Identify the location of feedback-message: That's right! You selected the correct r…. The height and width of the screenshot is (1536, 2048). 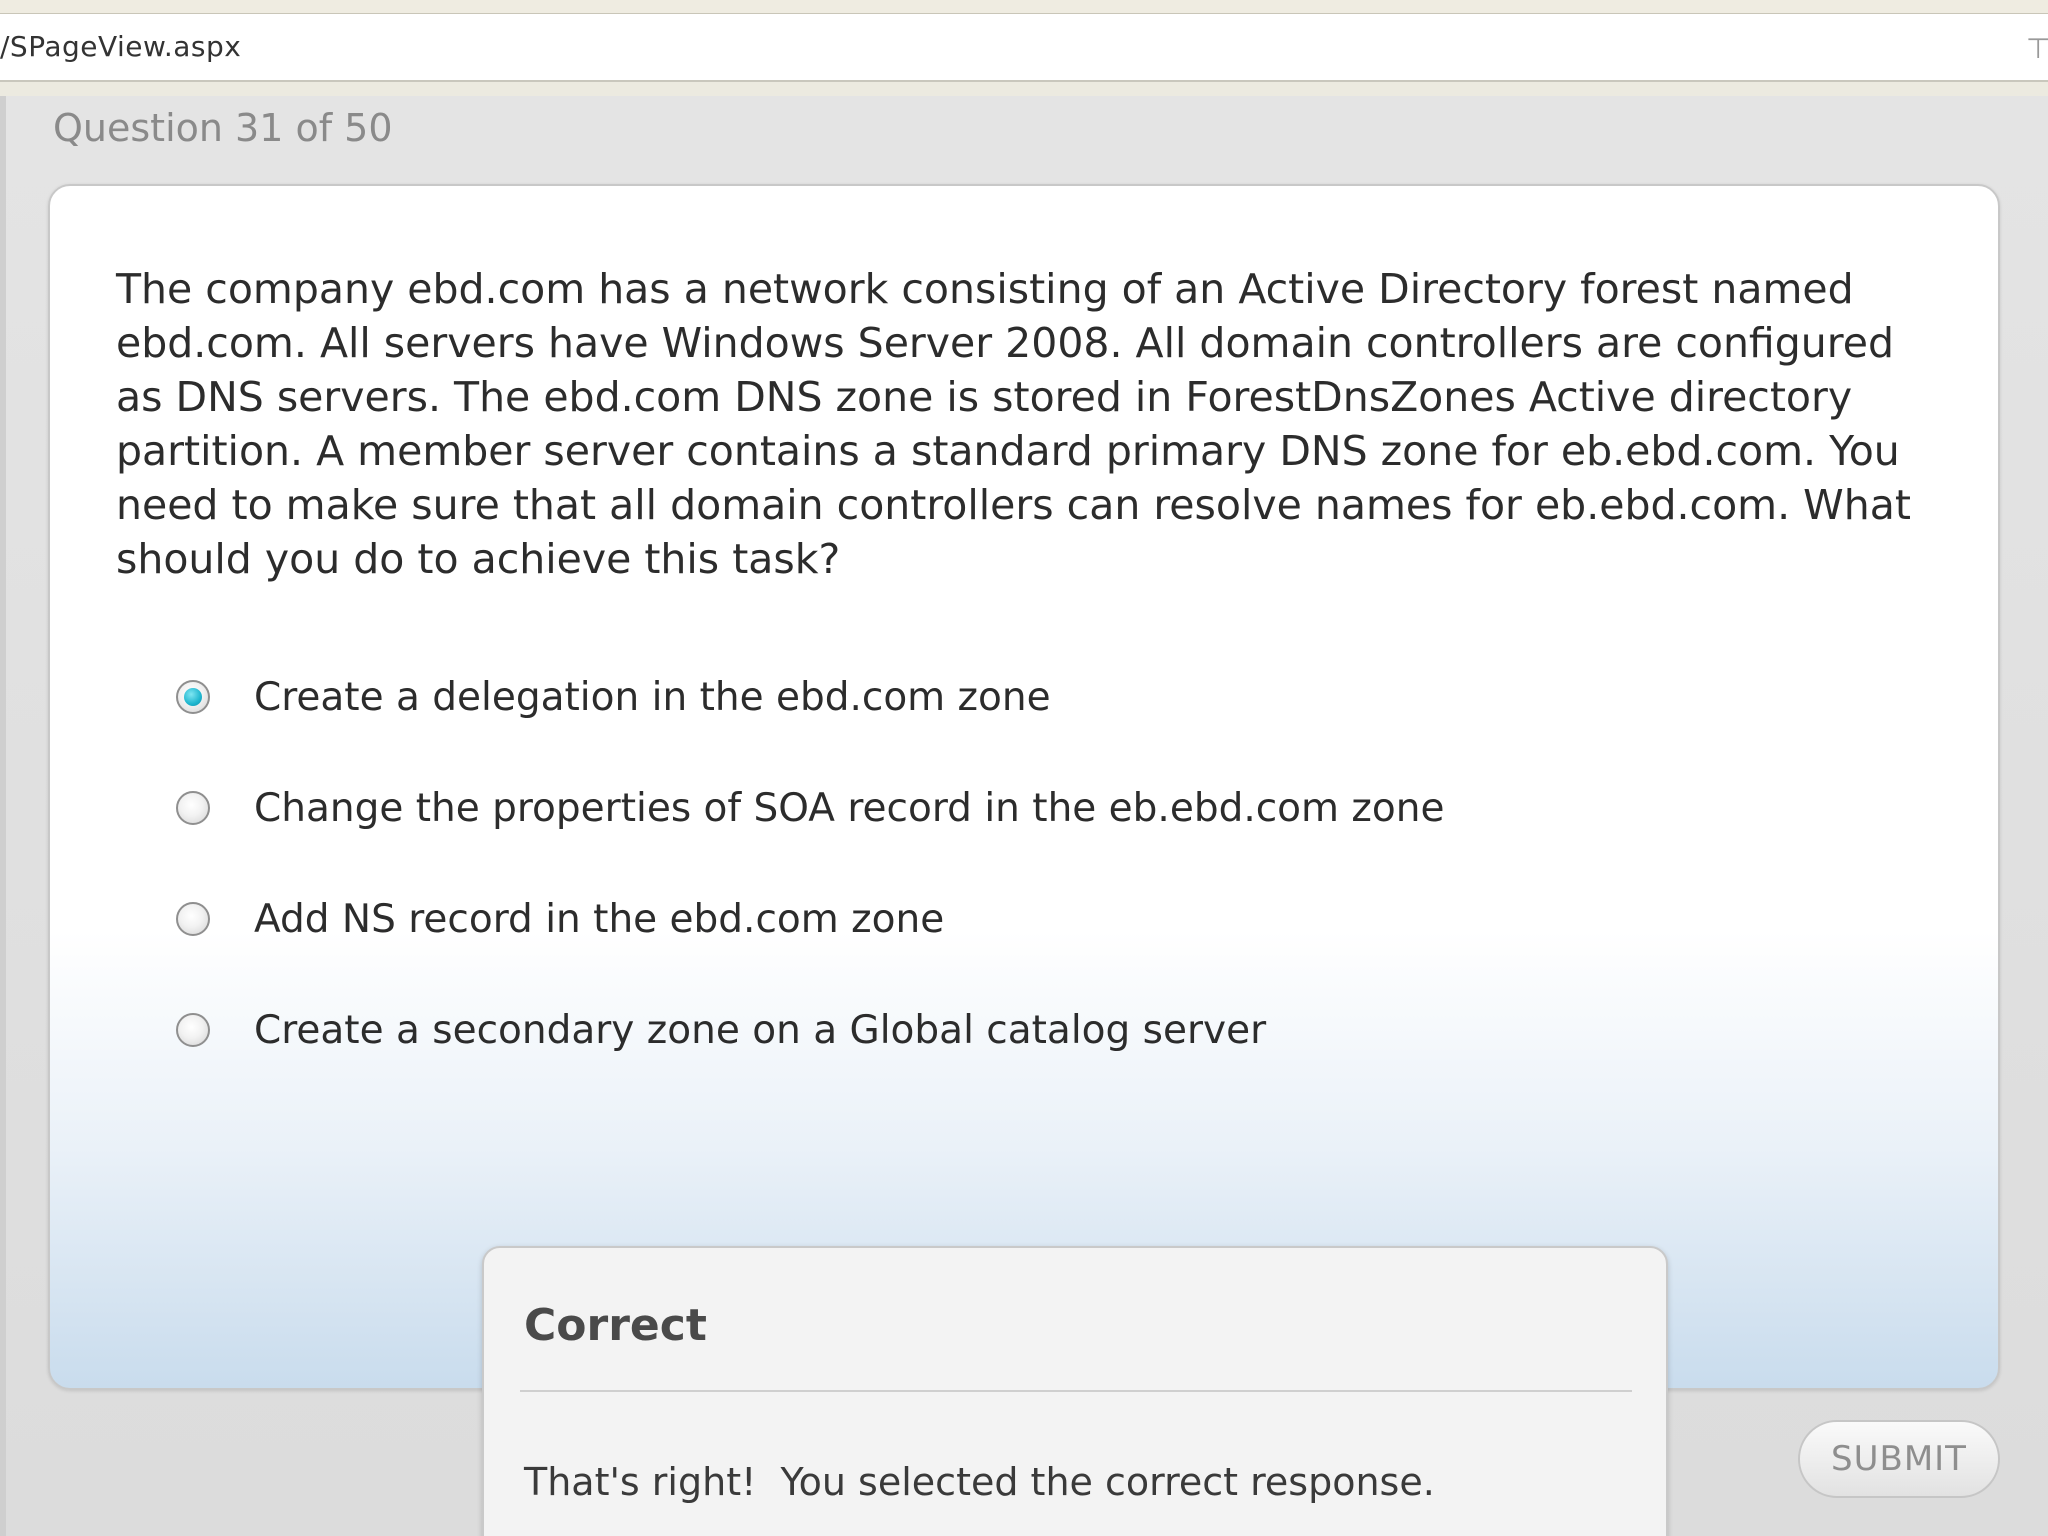
(979, 1482).